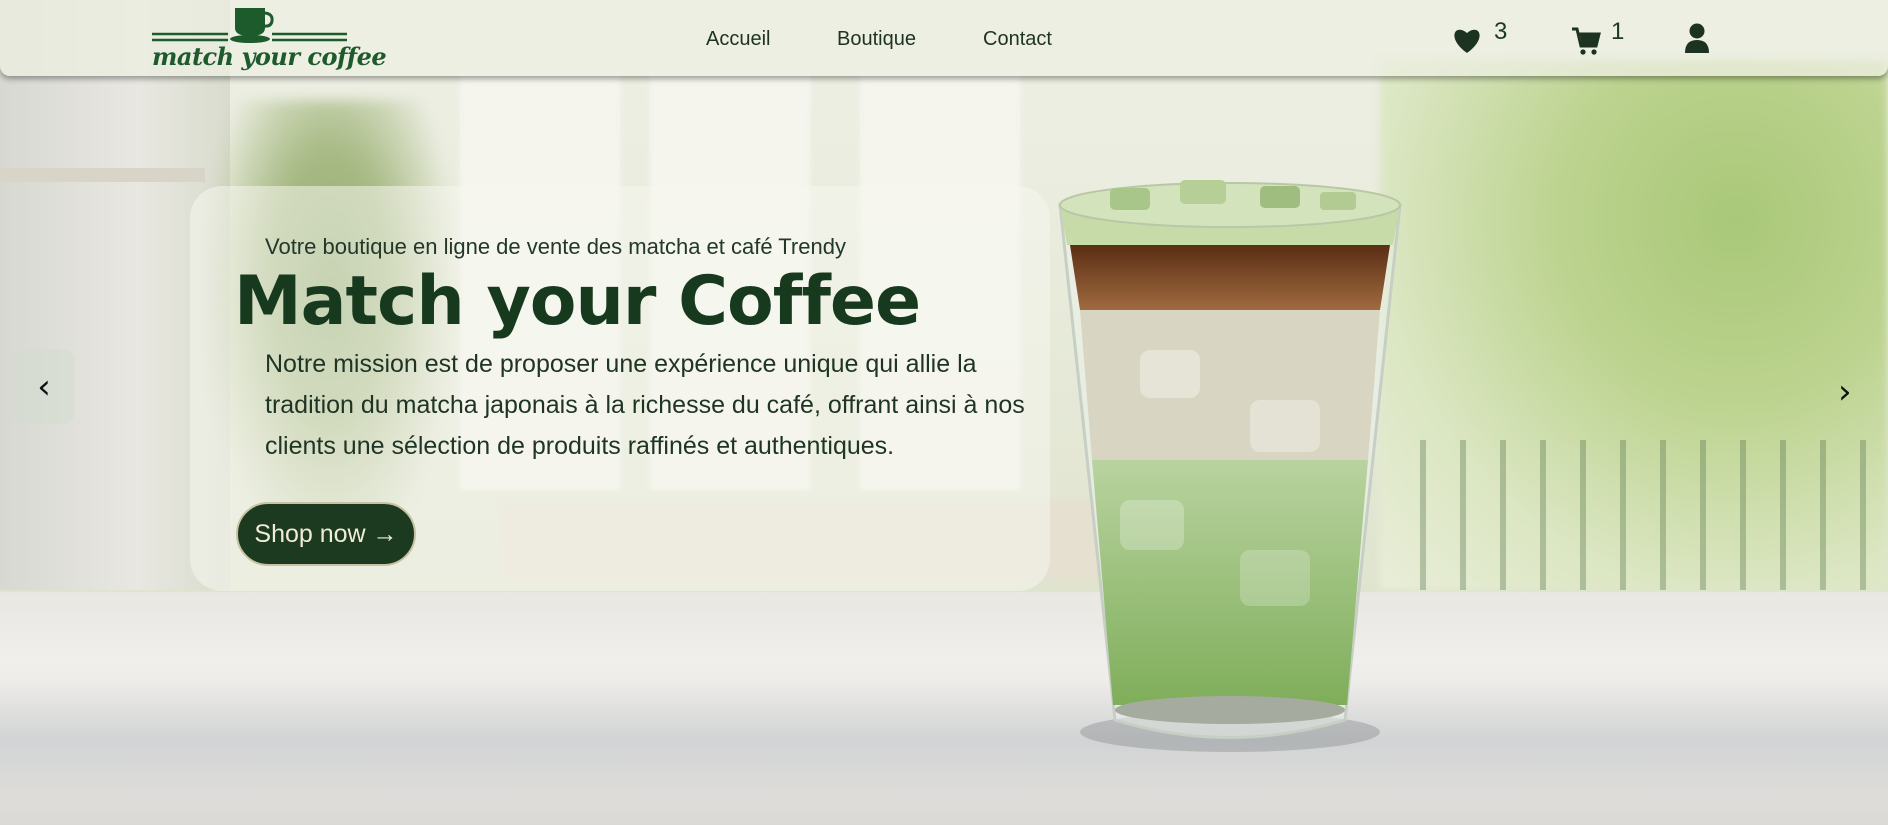 The width and height of the screenshot is (1888, 825). Describe the element at coordinates (1586, 41) in the screenshot. I see `cart-icon` at that location.